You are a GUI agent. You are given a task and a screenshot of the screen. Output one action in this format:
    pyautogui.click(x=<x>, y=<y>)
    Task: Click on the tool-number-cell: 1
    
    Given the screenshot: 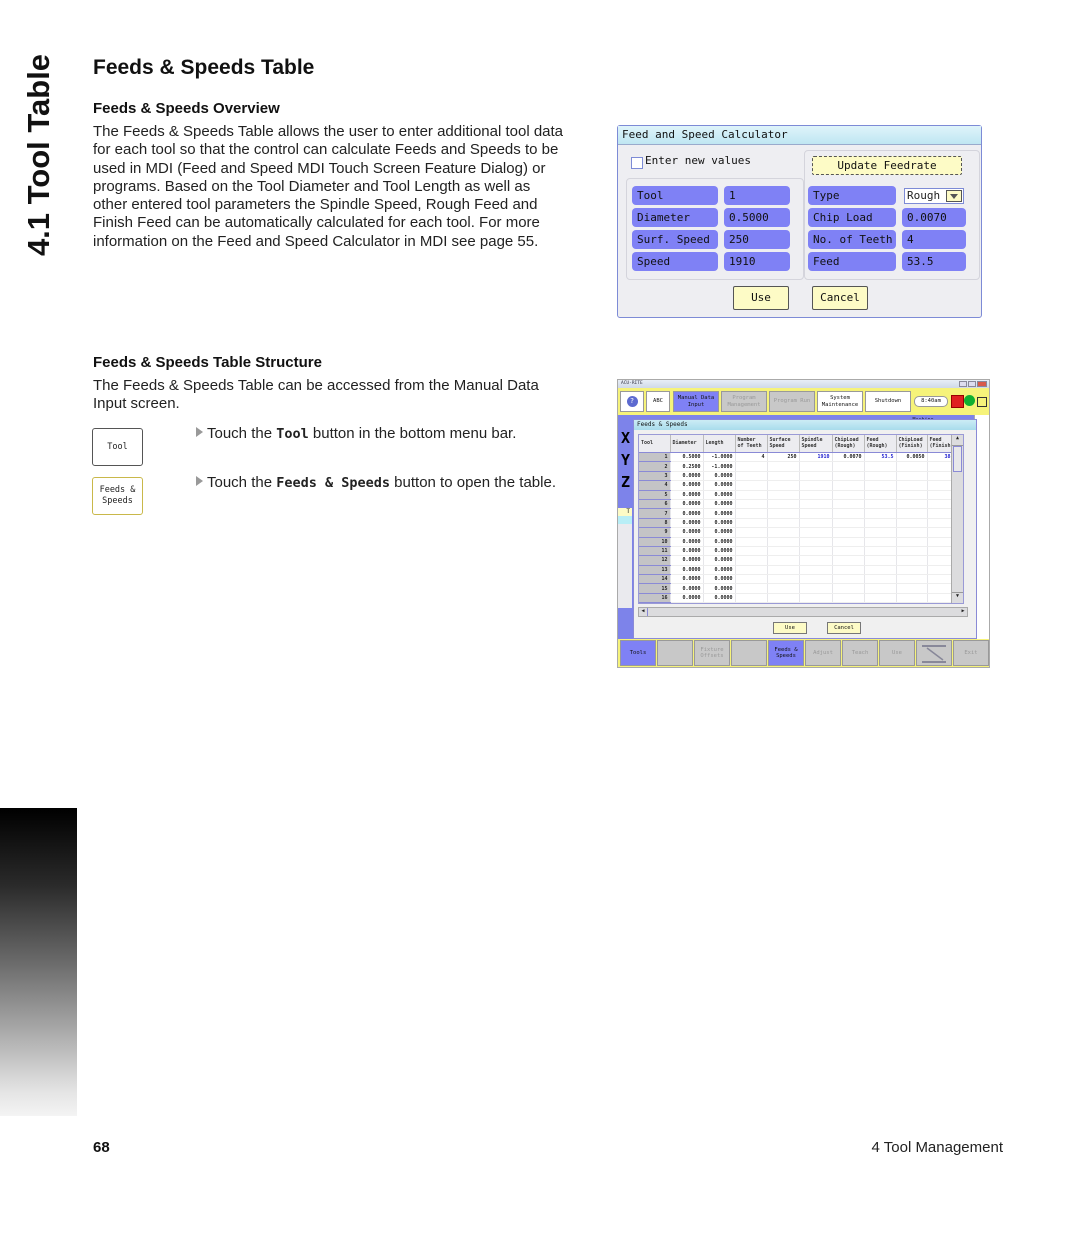 What is the action you would take?
    pyautogui.click(x=655, y=457)
    